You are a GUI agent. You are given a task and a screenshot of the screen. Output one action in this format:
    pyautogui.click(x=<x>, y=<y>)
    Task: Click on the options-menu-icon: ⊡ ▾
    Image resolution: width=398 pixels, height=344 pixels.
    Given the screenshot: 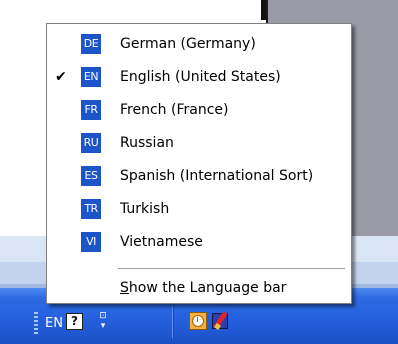 What is the action you would take?
    pyautogui.click(x=103, y=322)
    